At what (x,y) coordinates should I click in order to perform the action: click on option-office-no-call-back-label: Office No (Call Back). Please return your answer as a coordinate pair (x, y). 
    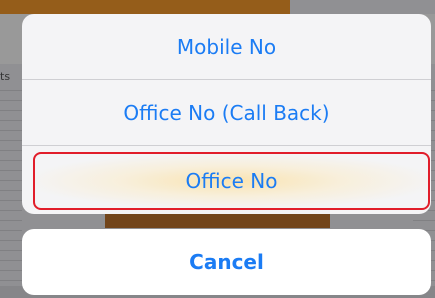
    Looking at the image, I should click on (226, 112).